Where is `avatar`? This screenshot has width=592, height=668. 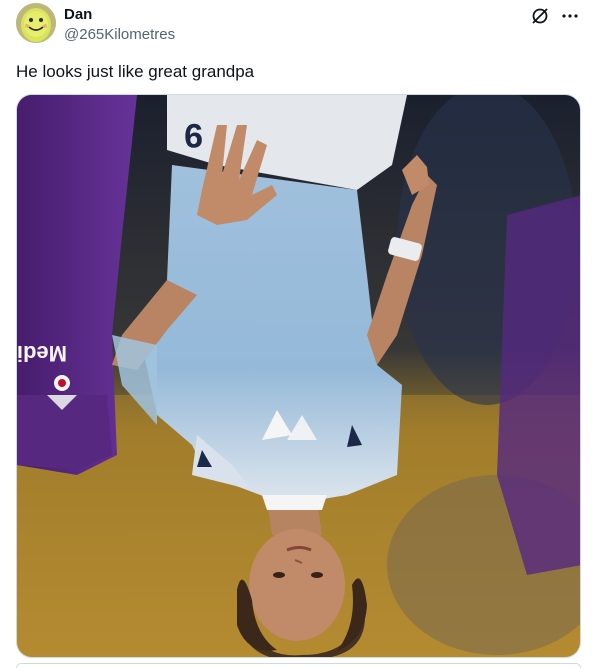 avatar is located at coordinates (36, 23).